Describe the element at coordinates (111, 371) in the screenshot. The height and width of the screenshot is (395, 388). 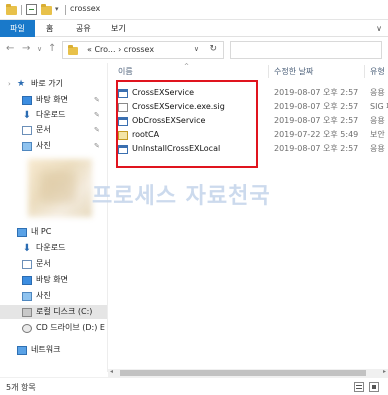
I see `scroll-left-icon: ◂` at that location.